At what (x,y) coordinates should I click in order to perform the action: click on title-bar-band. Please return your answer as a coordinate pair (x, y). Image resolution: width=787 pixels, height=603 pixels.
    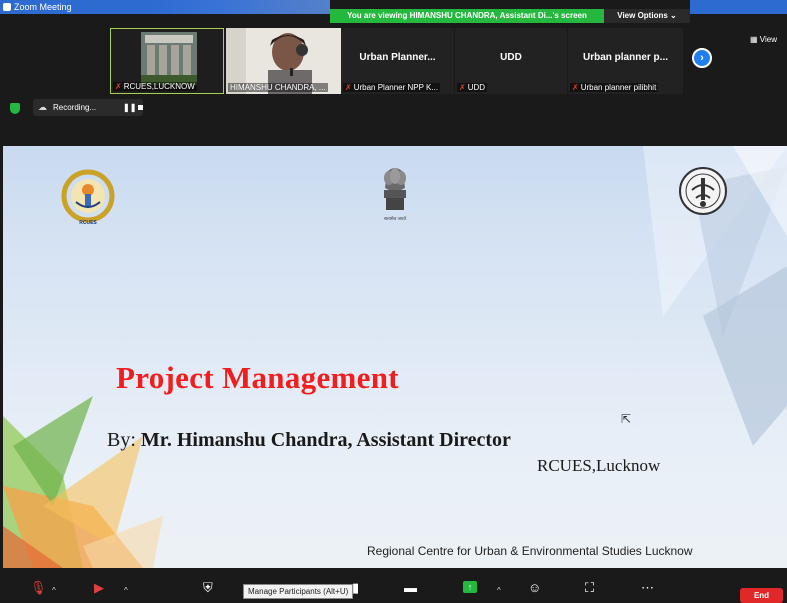
    Looking at the image, I should click on (240, 7).